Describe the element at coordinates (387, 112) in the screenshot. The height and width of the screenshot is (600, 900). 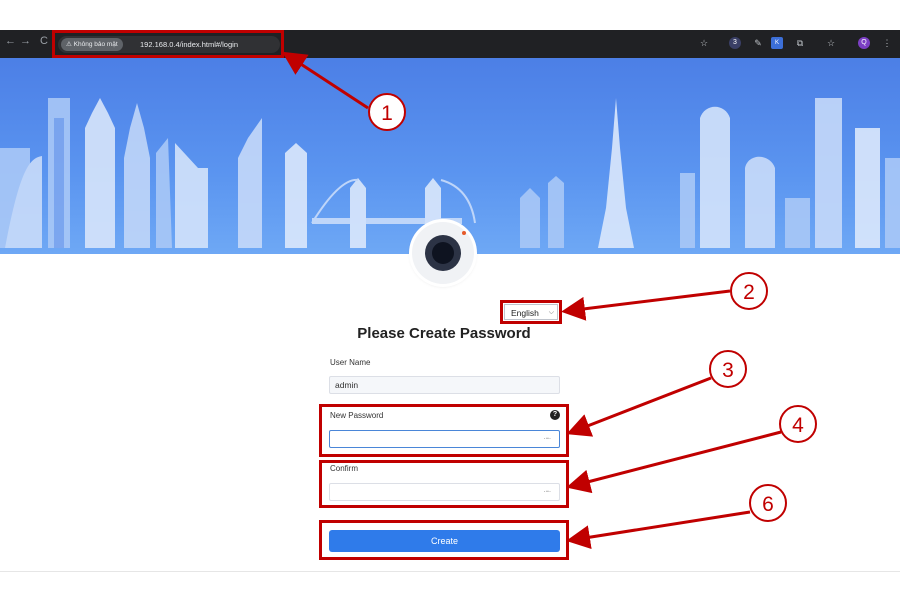
I see `callout-1: 1` at that location.